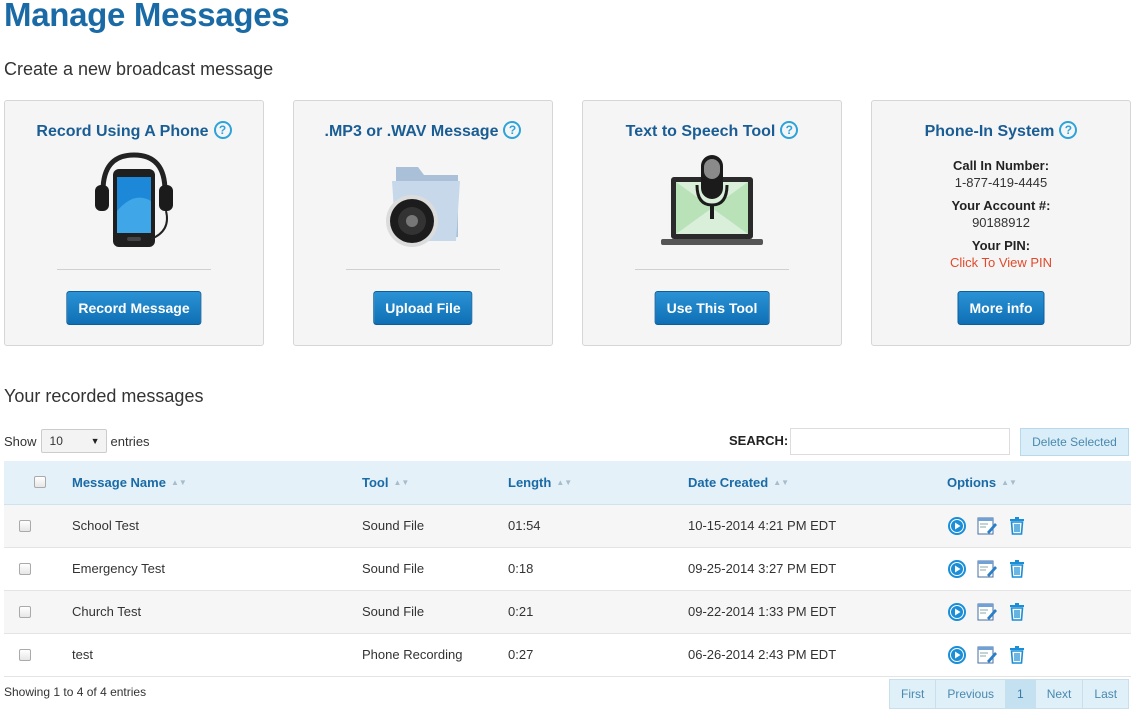  I want to click on message-name-cell: School Test, so click(105, 525).